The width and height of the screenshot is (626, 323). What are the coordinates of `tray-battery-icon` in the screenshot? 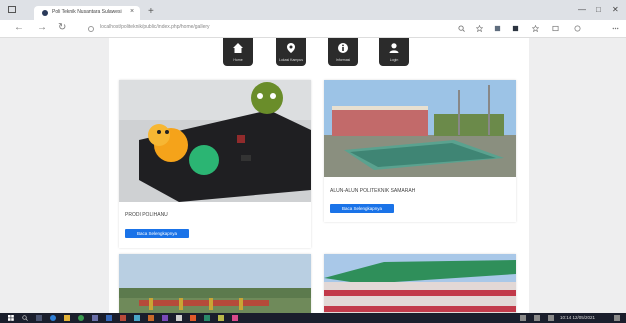 It's located at (551, 318).